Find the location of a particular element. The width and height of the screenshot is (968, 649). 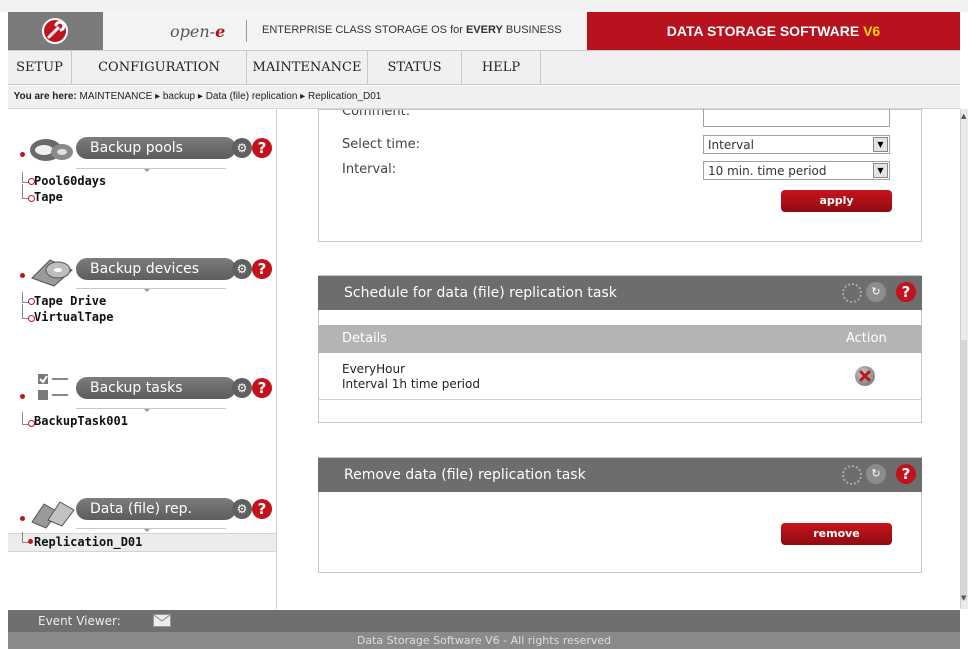

interval-label: Interval: is located at coordinates (369, 169).